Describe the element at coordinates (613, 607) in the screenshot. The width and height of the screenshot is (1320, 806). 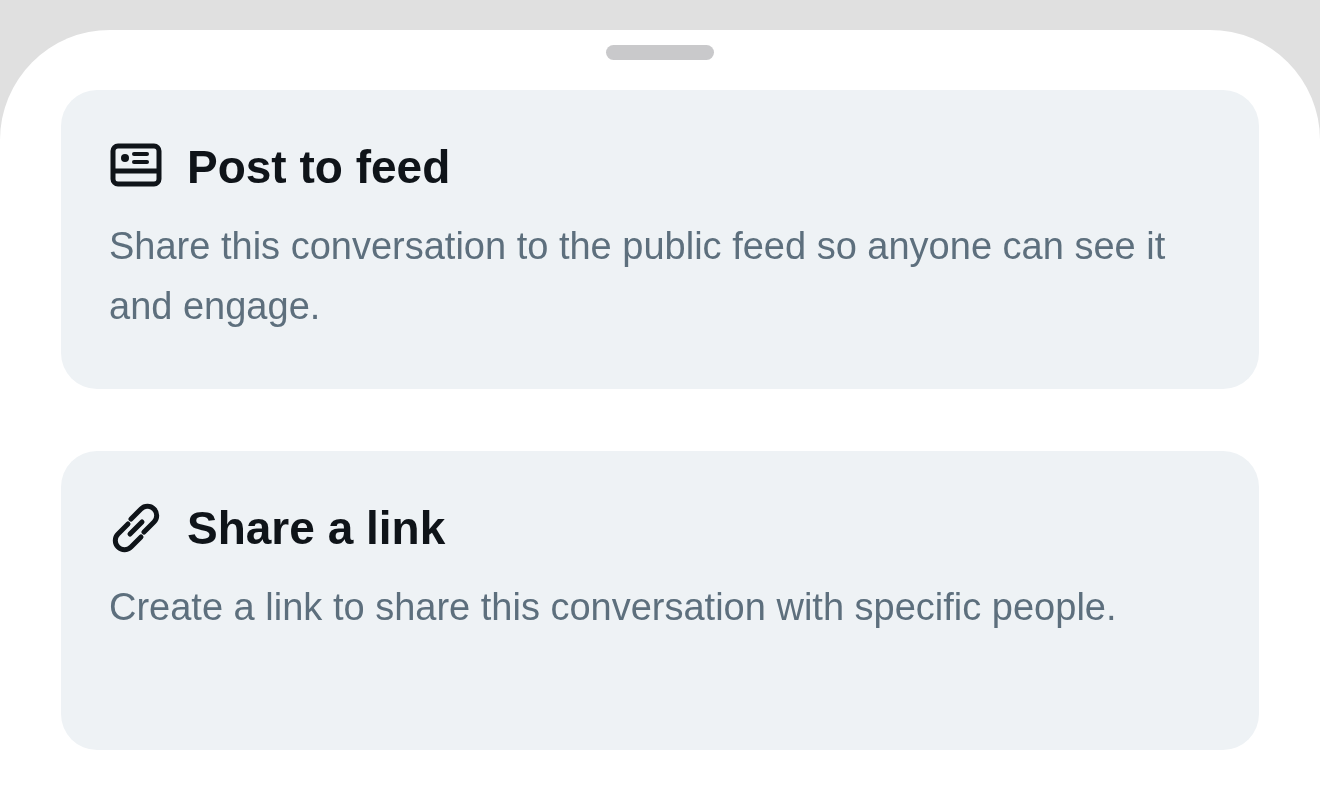
I see `option-description: Create a link to share this conversation with specific people.` at that location.